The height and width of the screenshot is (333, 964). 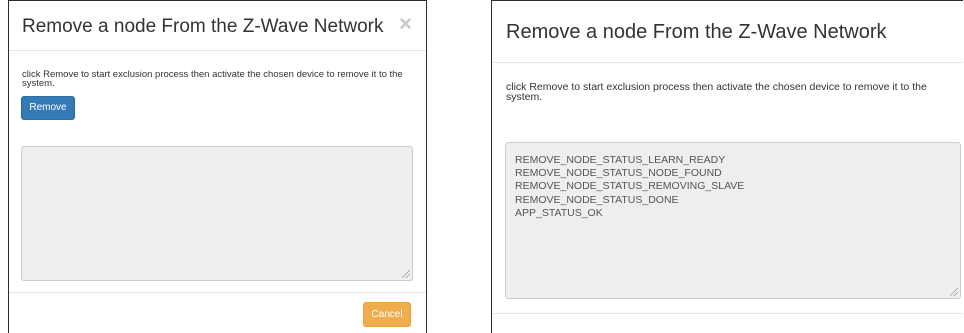 What do you see at coordinates (630, 186) in the screenshot?
I see `log-line: REMOVE_NODE_STATUS_REMOVING_SLAVE` at bounding box center [630, 186].